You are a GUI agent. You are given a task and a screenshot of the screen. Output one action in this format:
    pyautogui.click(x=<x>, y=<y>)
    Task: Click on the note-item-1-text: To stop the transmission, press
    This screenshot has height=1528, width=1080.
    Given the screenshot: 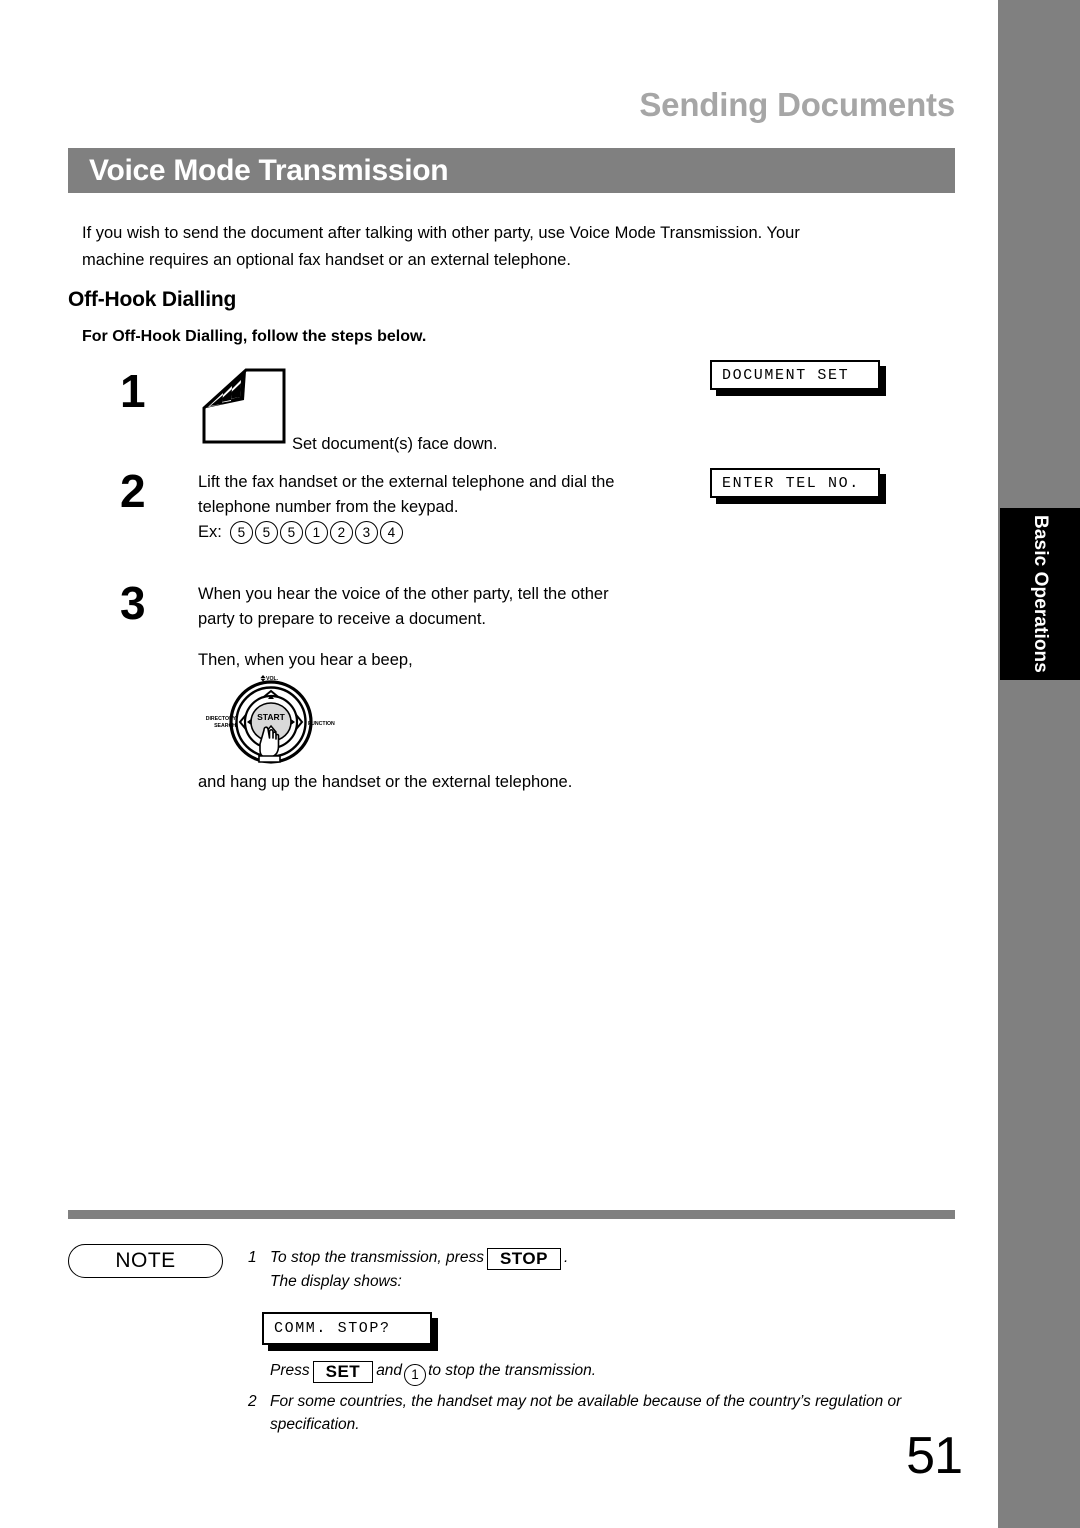 What is the action you would take?
    pyautogui.click(x=377, y=1257)
    